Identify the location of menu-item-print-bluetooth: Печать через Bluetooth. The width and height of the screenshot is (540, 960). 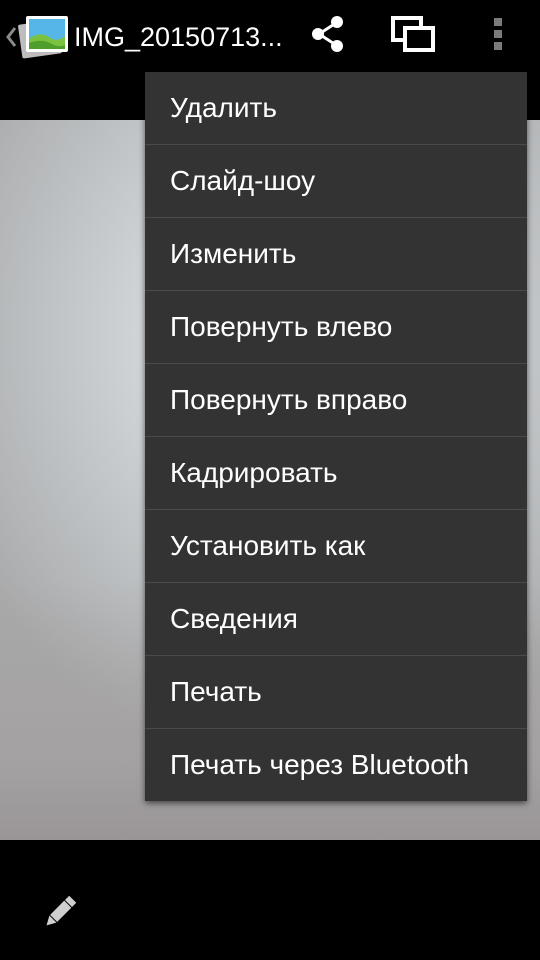
(336, 765).